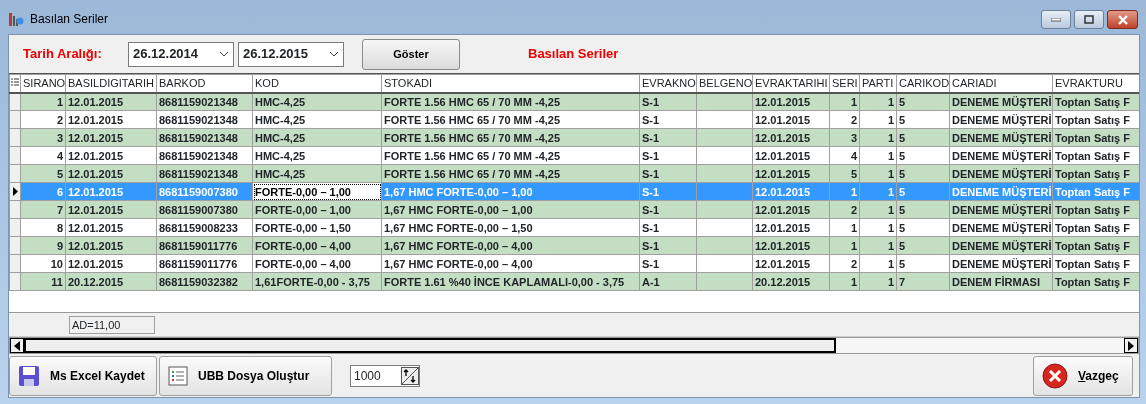  Describe the element at coordinates (791, 83) in the screenshot. I see `column-header: EVRAKTARIHI` at that location.